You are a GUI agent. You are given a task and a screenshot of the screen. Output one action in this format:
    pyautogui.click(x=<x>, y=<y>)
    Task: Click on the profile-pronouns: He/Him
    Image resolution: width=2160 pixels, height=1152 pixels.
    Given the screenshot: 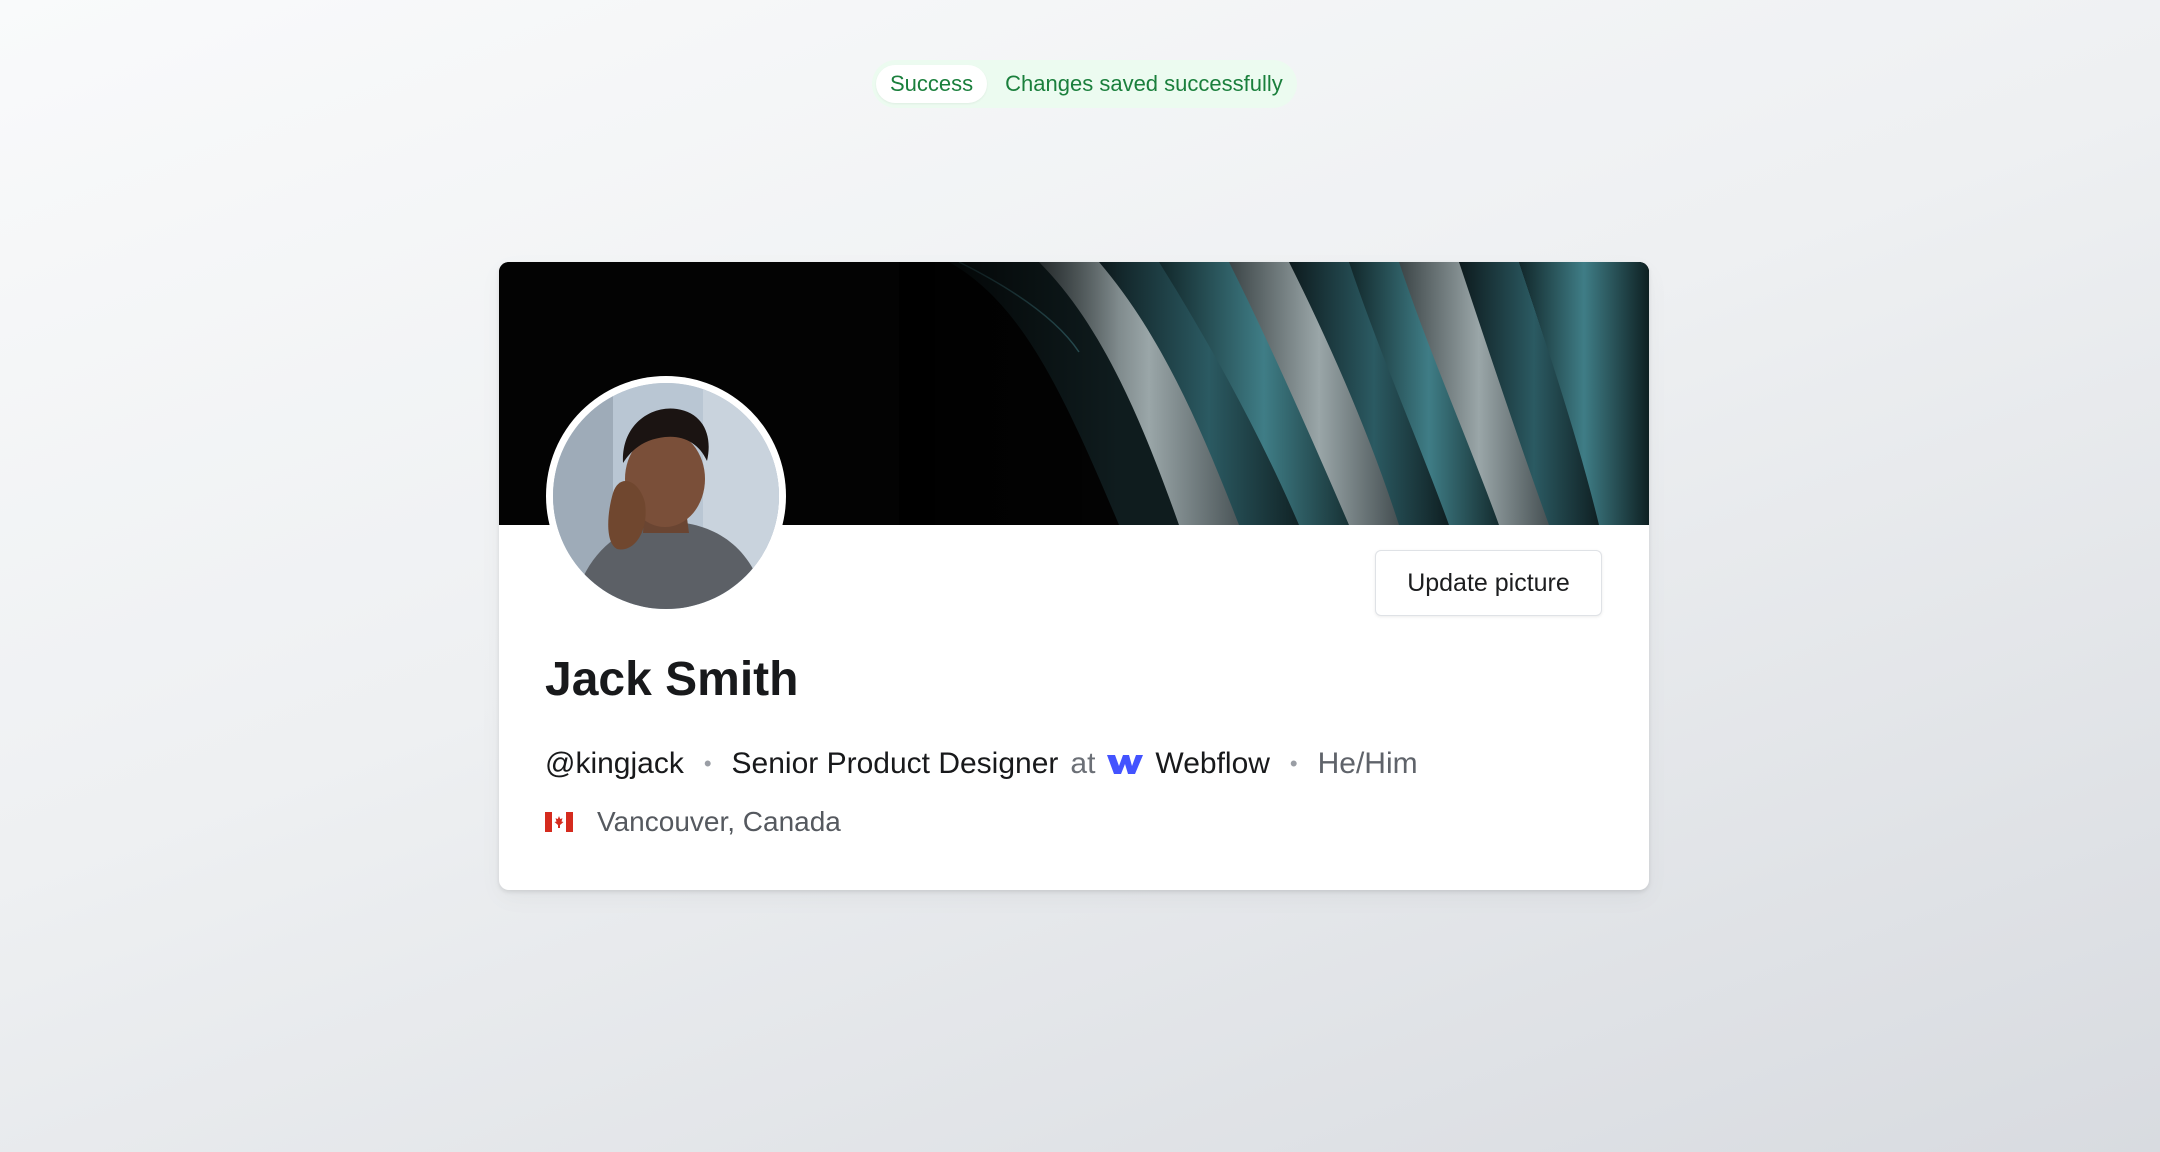 What is the action you would take?
    pyautogui.click(x=1367, y=763)
    